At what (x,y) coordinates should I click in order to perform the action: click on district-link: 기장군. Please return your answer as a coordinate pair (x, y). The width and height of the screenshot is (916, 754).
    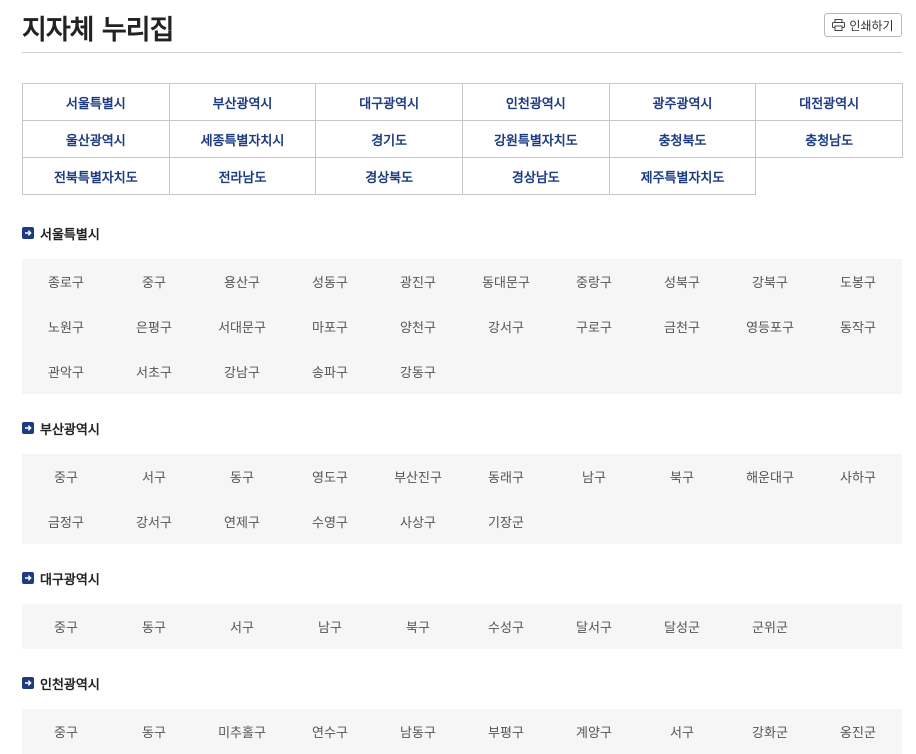
    Looking at the image, I should click on (506, 521).